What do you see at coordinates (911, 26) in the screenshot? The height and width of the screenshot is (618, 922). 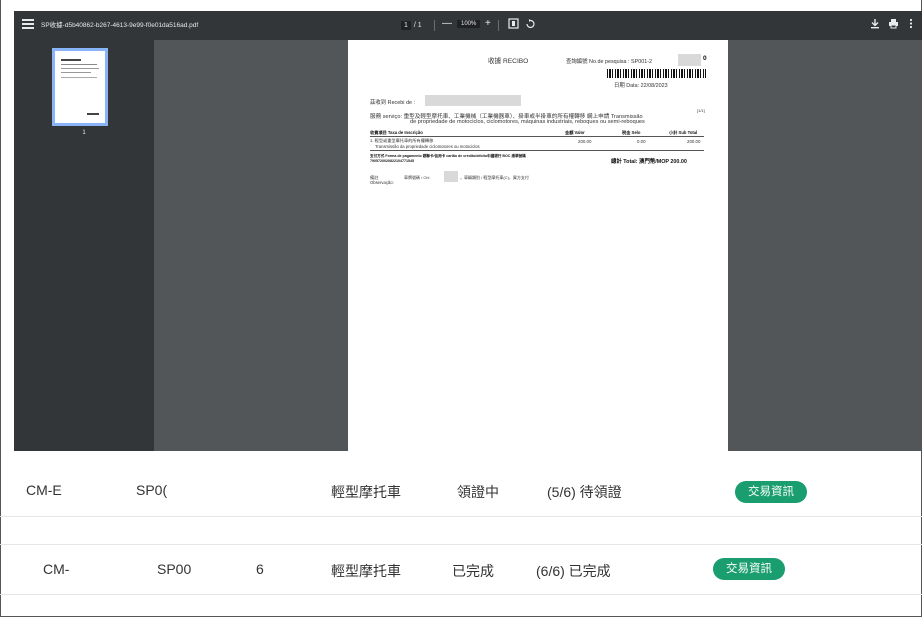 I see `more-options-icon` at bounding box center [911, 26].